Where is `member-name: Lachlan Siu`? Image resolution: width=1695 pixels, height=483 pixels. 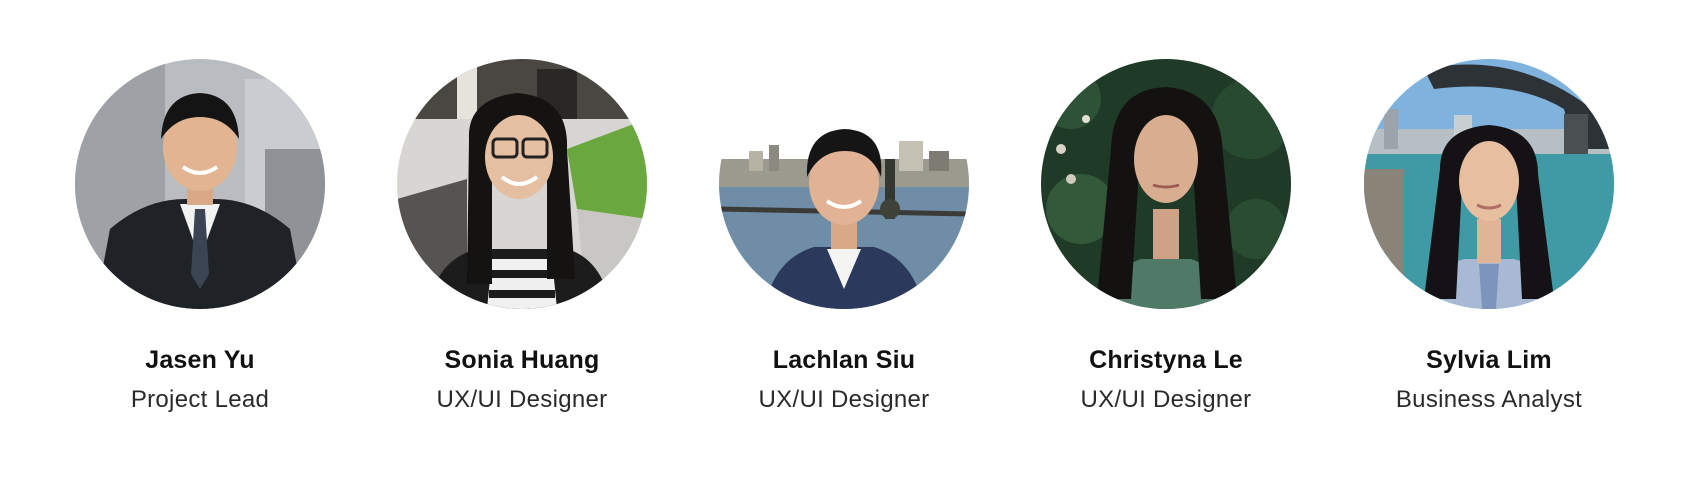
member-name: Lachlan Siu is located at coordinates (844, 360).